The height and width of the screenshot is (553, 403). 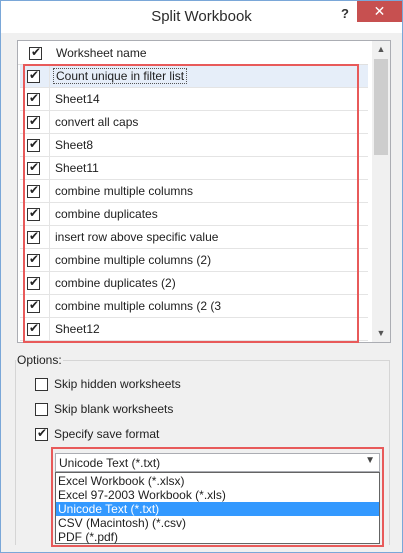 What do you see at coordinates (201, 17) in the screenshot?
I see `title-bar: Split Workbook ? ✕` at bounding box center [201, 17].